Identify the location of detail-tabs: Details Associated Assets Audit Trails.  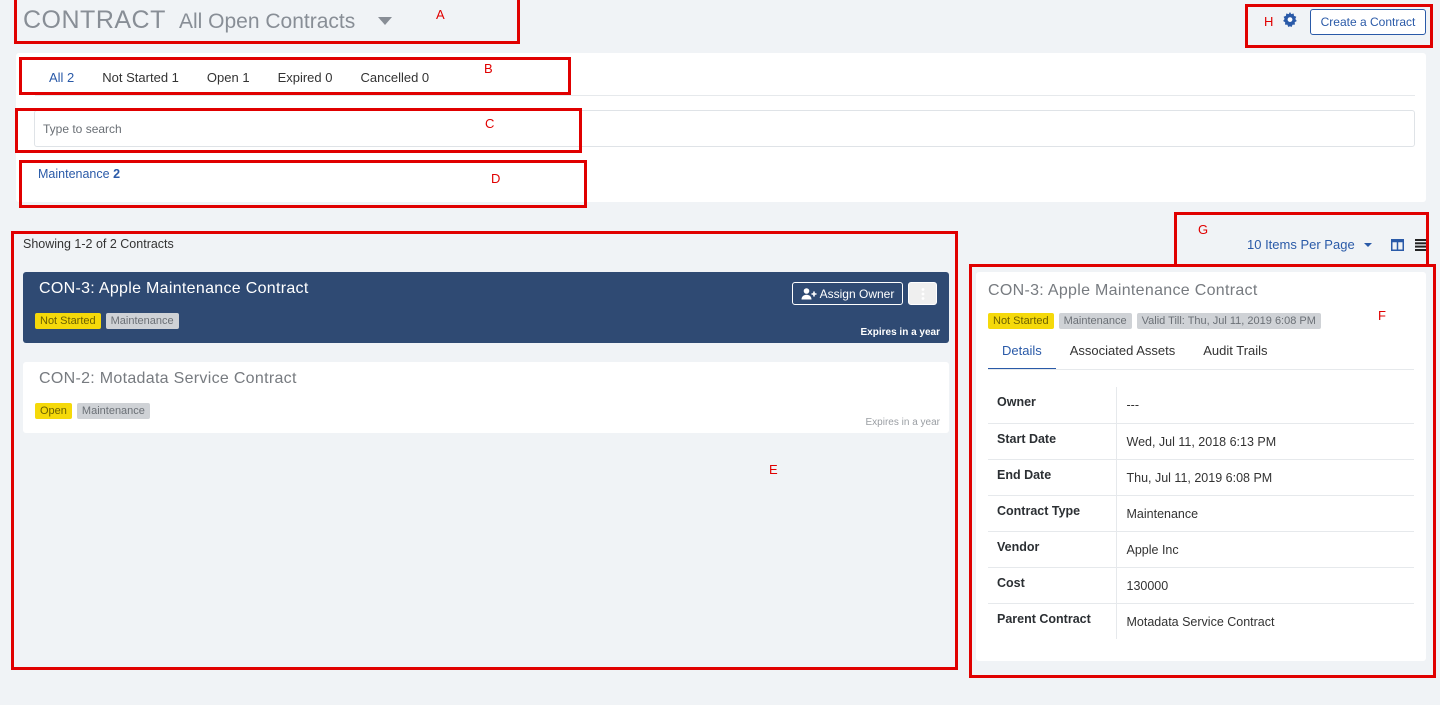
(1135, 354).